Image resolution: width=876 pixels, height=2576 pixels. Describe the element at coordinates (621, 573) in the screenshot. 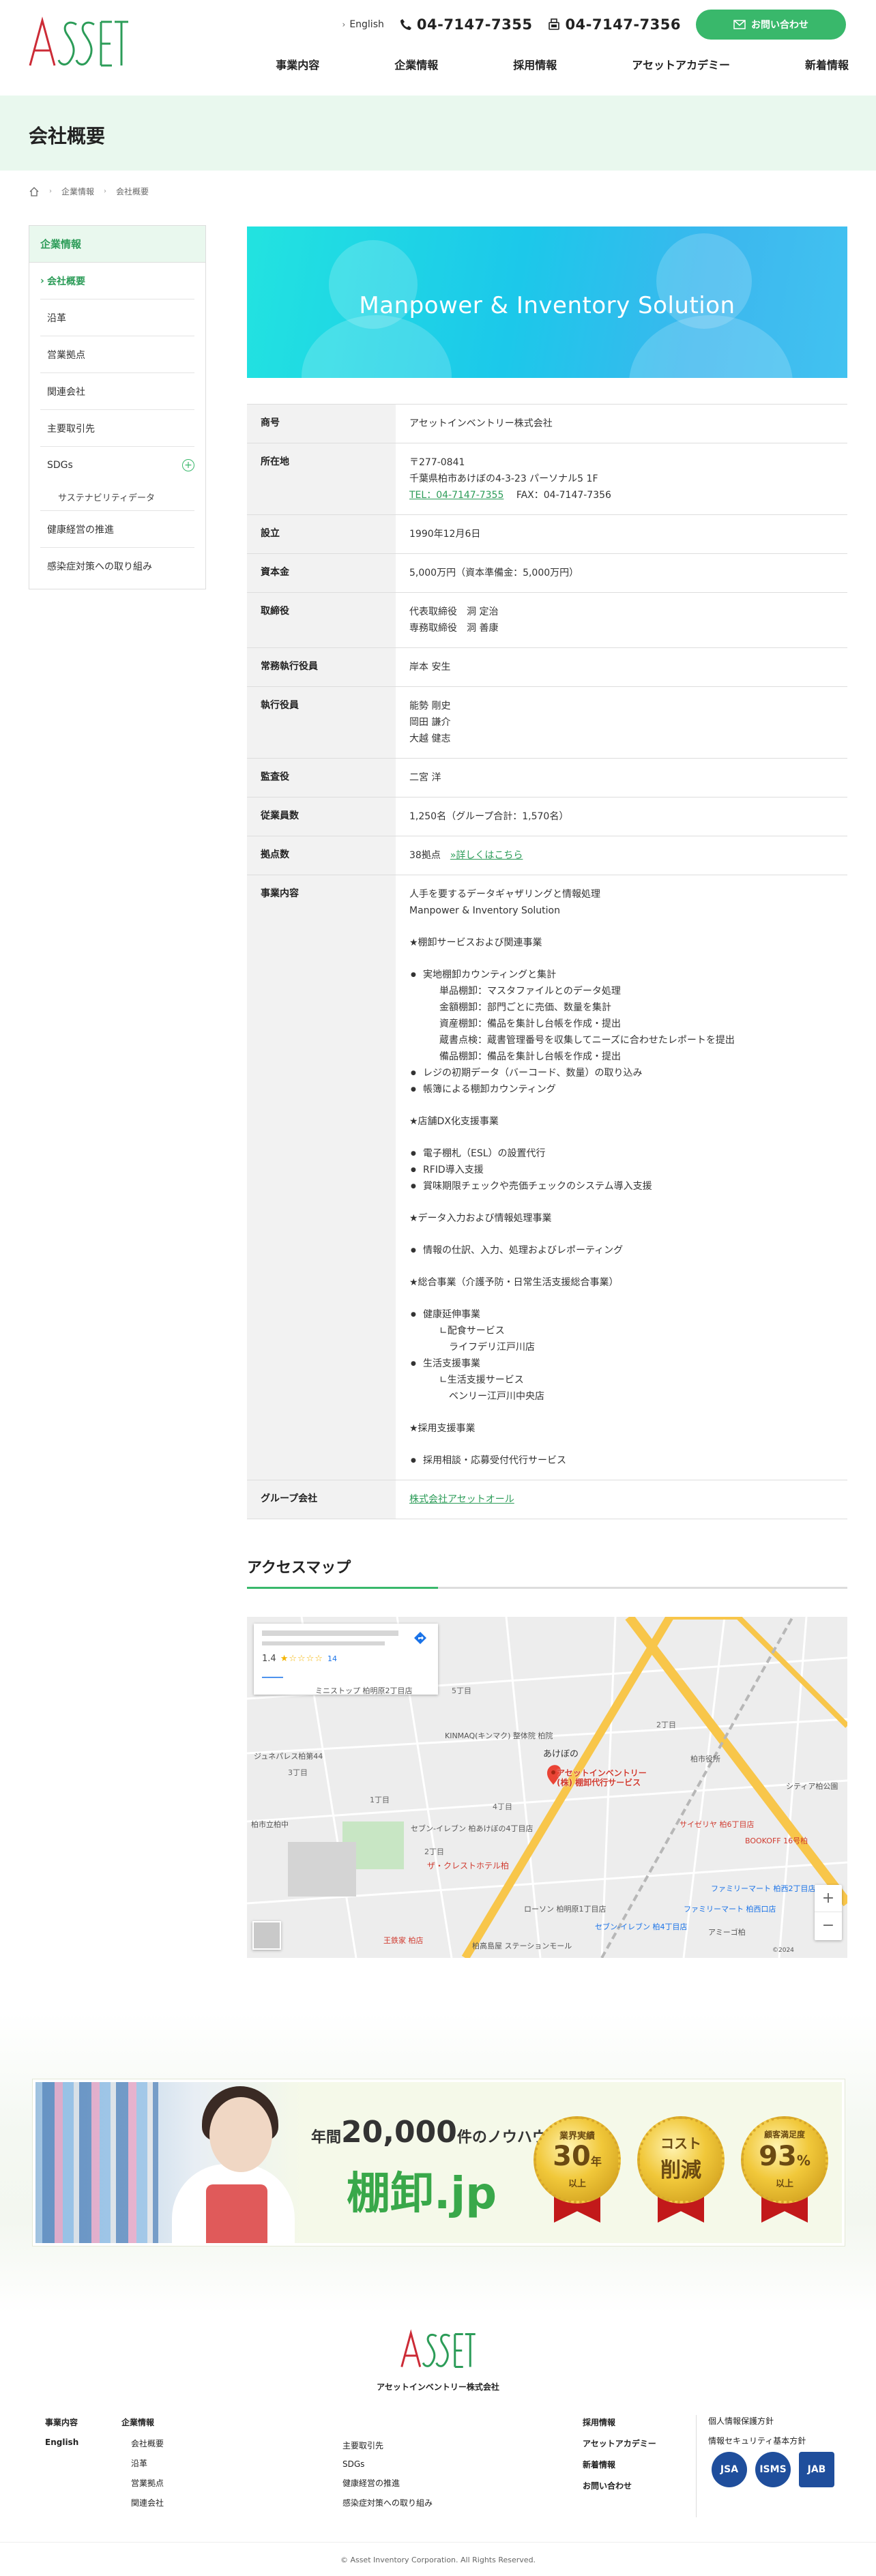

I see `capital: 5,000万円（資本準備金：5,000万円）` at that location.